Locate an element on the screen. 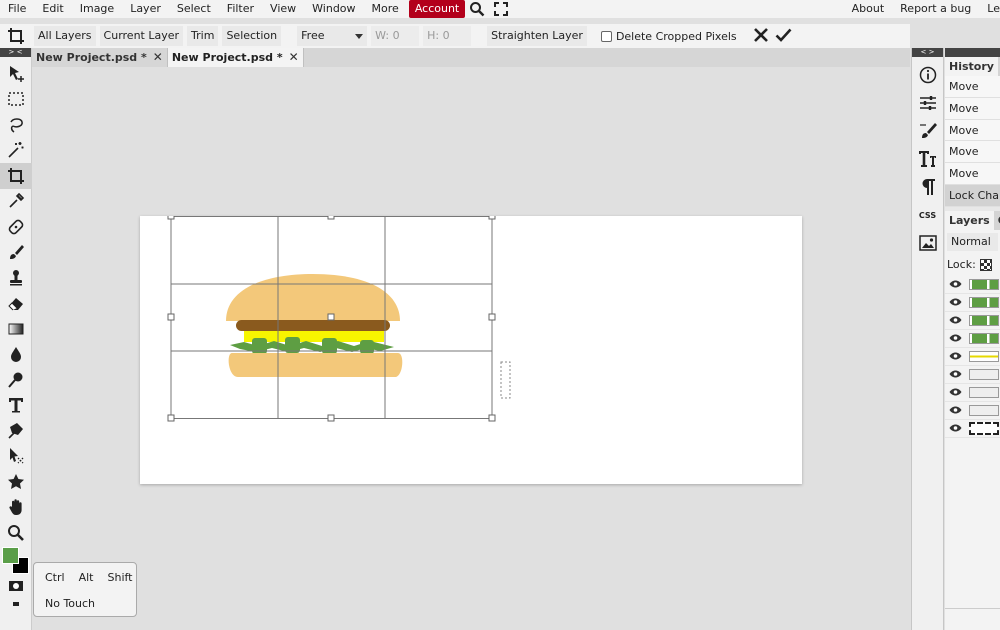  type-tool-icon is located at coordinates (16, 406).